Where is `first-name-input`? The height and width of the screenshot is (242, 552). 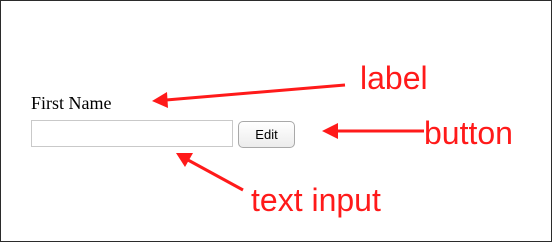 first-name-input is located at coordinates (132, 133).